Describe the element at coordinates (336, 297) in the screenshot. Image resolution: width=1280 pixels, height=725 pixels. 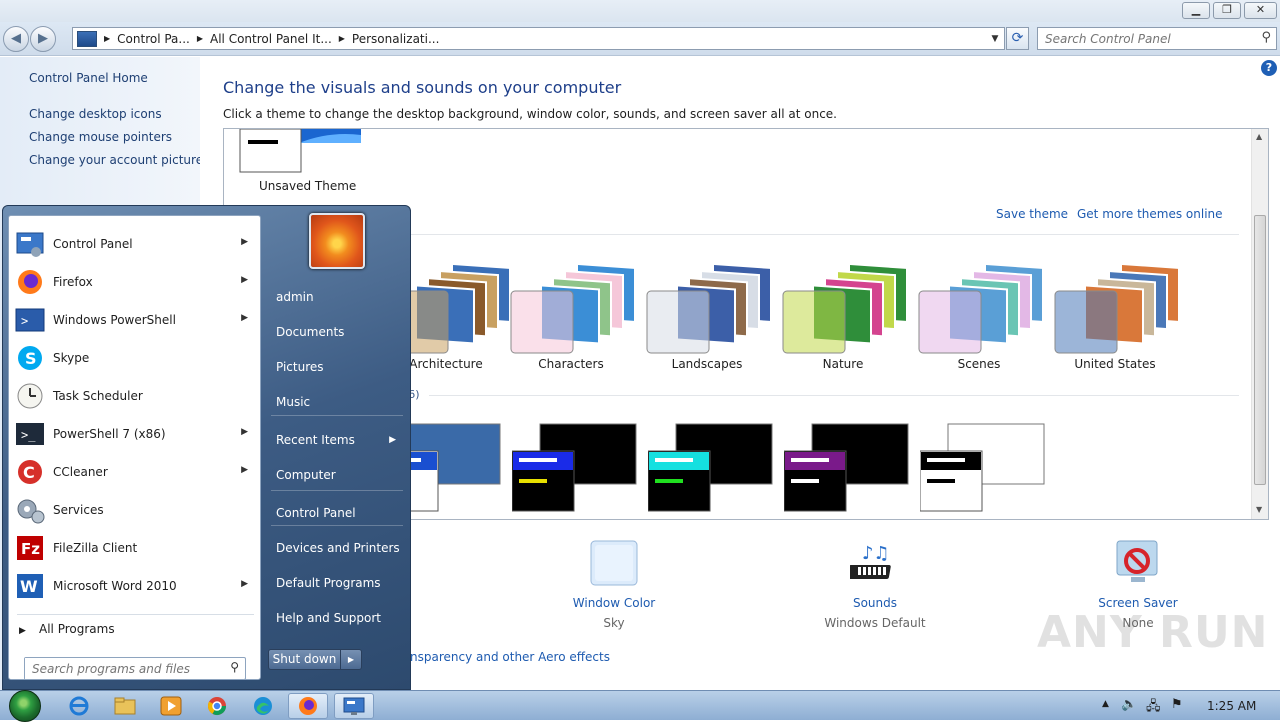
I see `user-name-link: admin` at that location.